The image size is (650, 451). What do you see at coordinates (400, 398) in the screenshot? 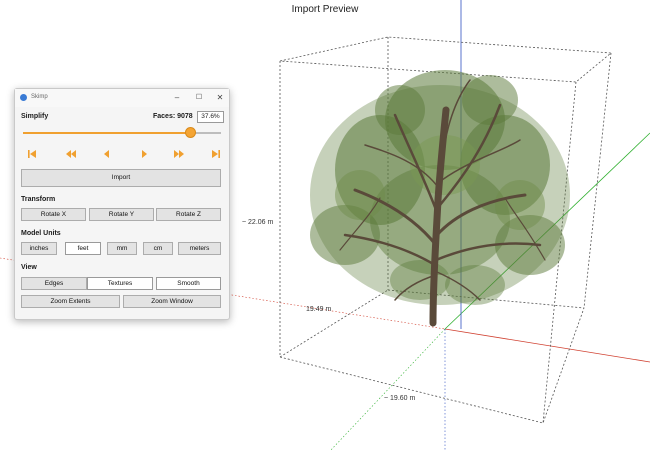
I see `width-dimension-label: ~ 19.60 m` at bounding box center [400, 398].